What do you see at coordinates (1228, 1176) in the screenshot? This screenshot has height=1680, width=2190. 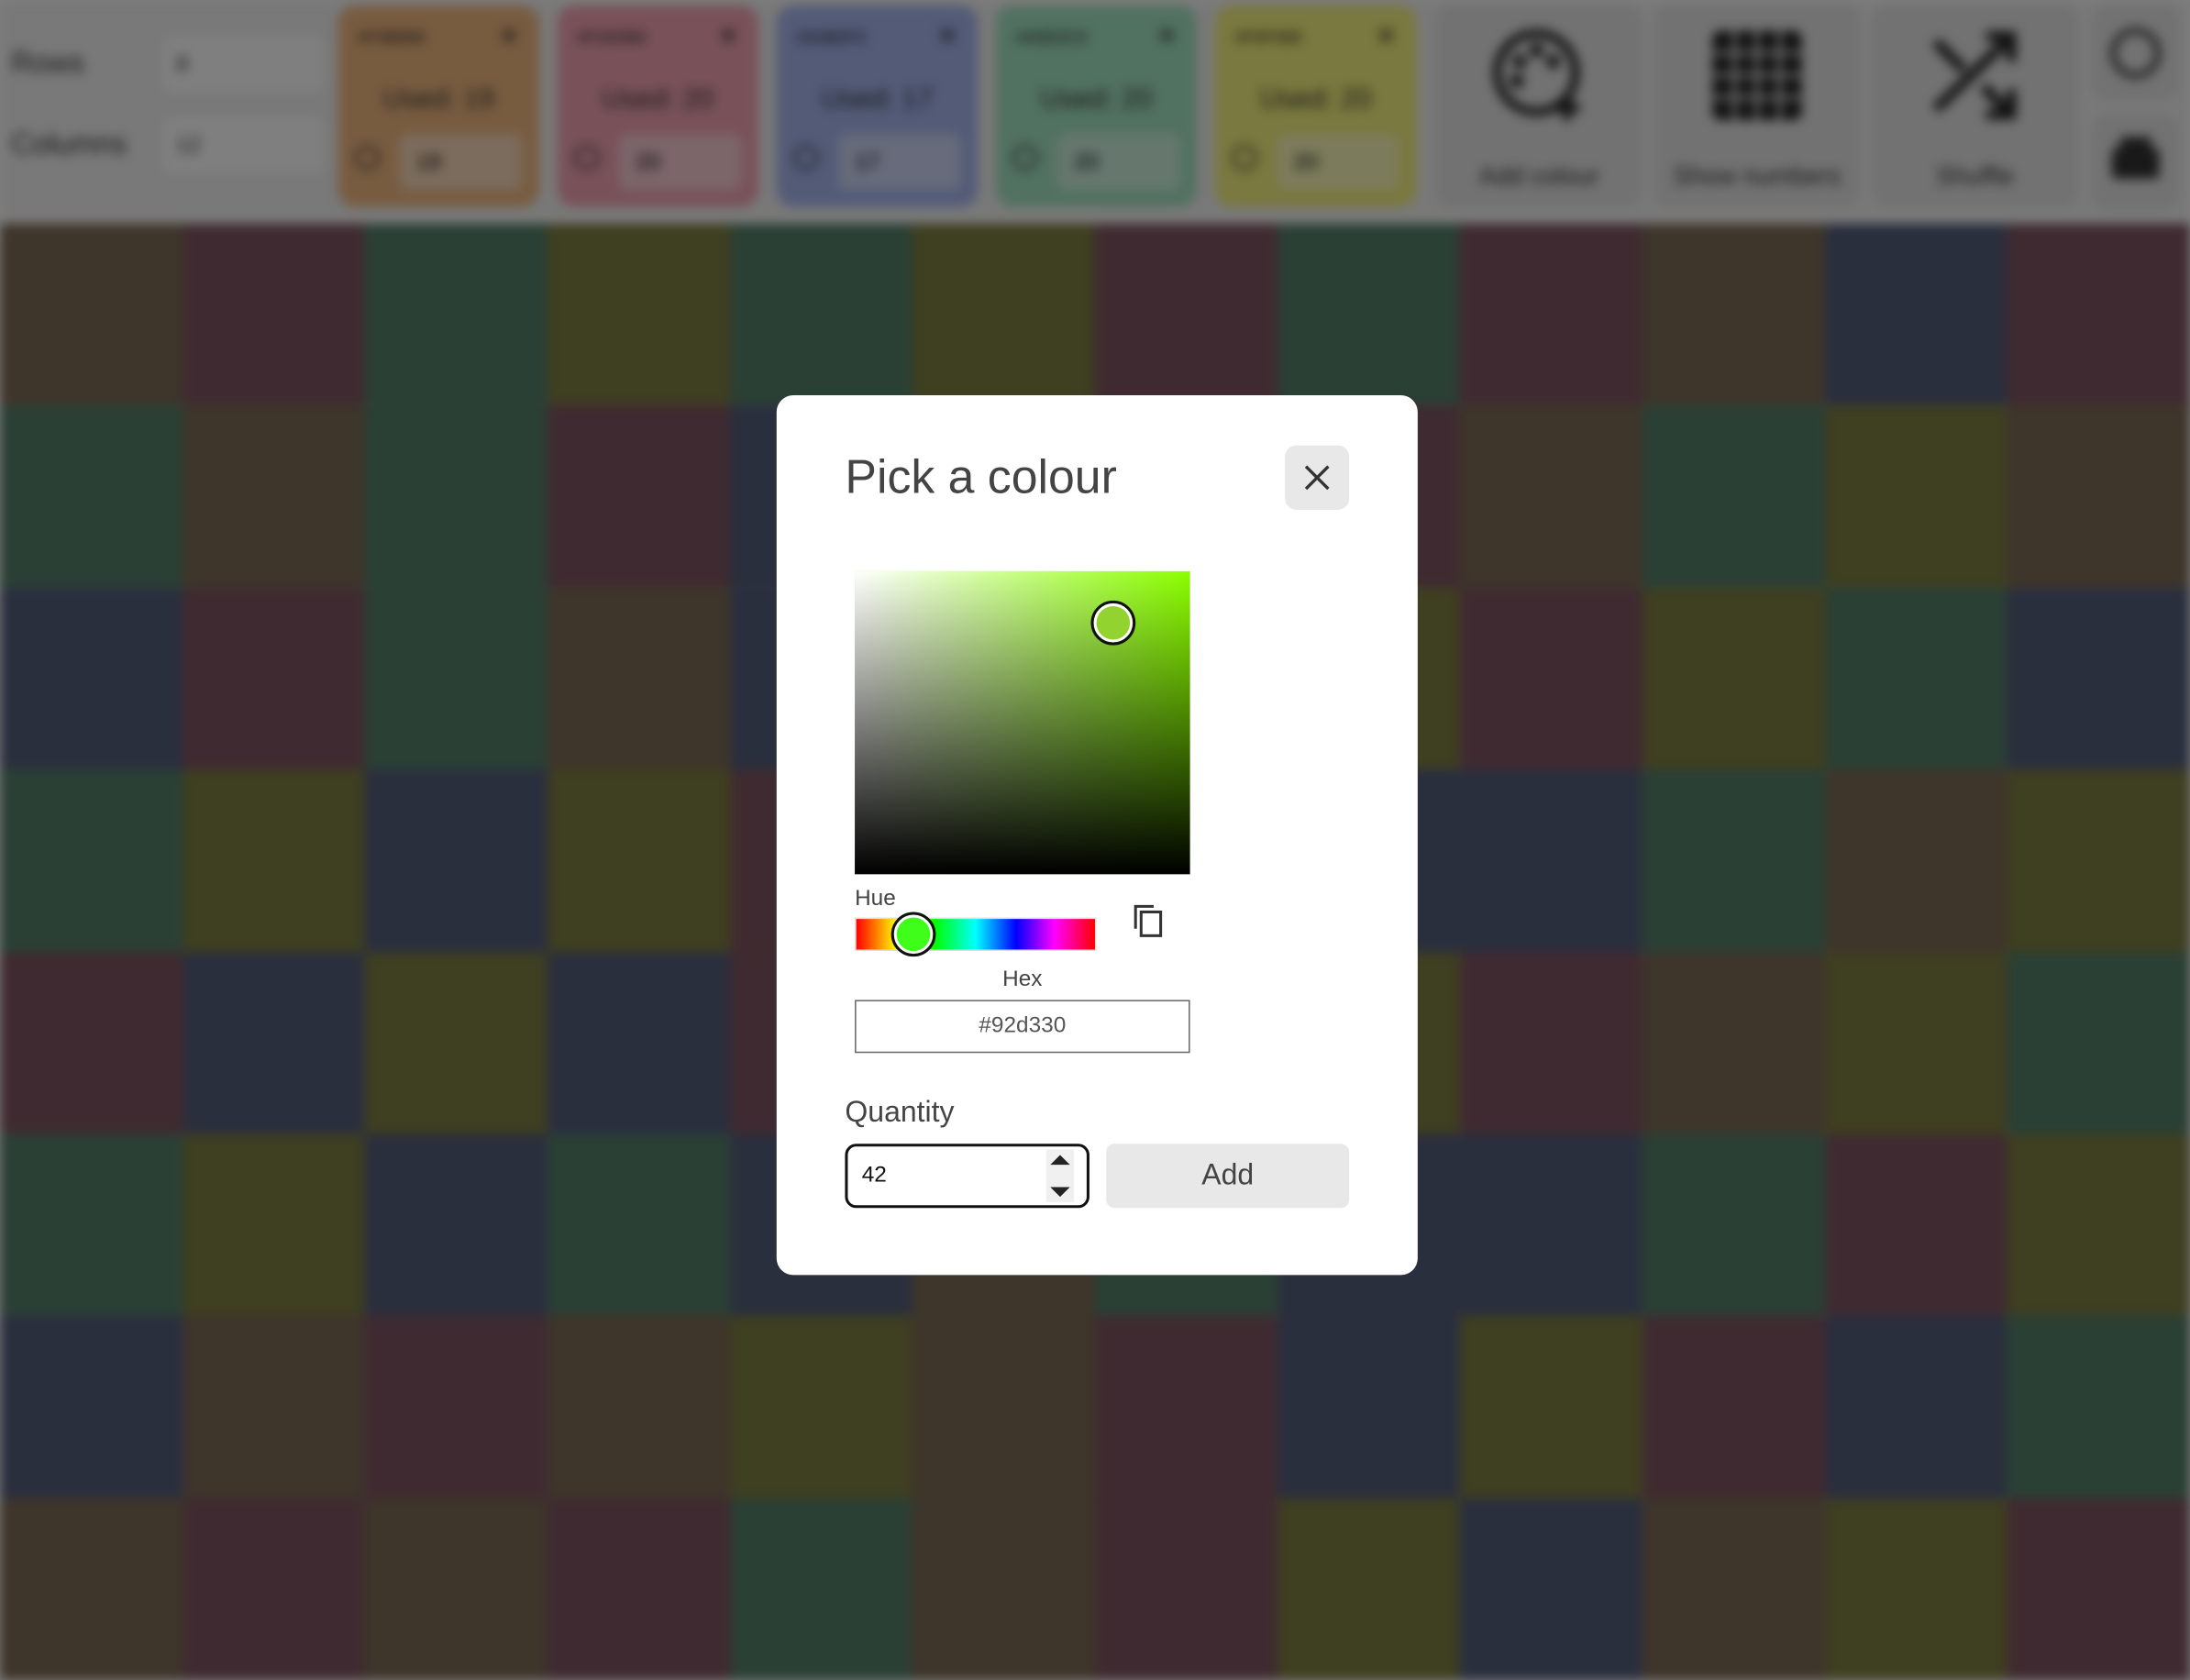 I see `add-button: Add` at bounding box center [1228, 1176].